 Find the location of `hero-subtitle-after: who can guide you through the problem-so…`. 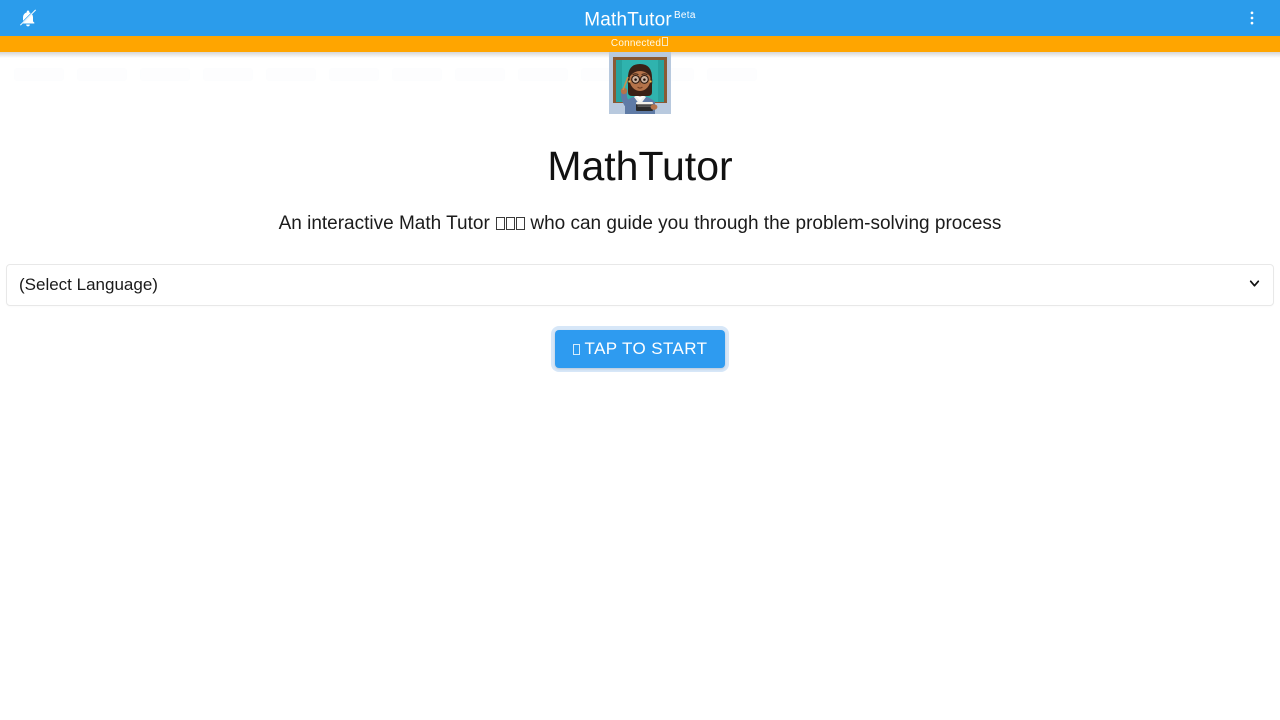

hero-subtitle-after: who can guide you through the problem-so… is located at coordinates (766, 223).